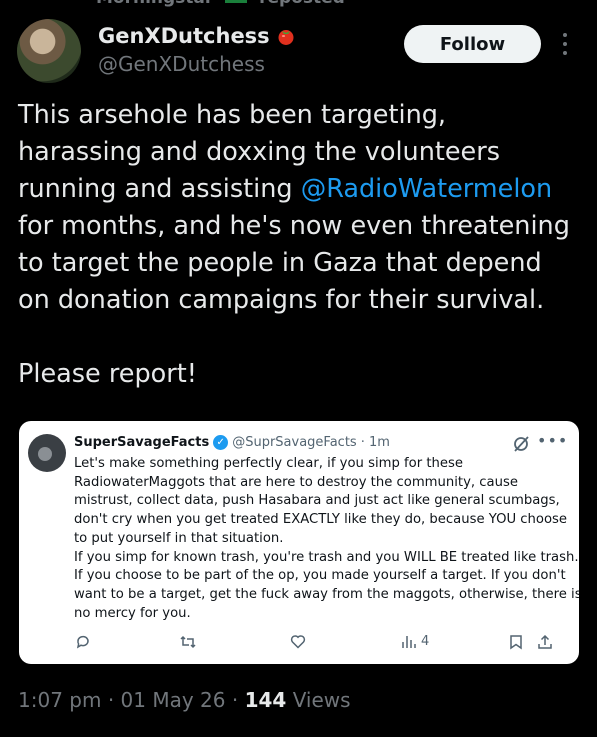 The image size is (597, 737). I want to click on views-stat: 4, so click(415, 641).